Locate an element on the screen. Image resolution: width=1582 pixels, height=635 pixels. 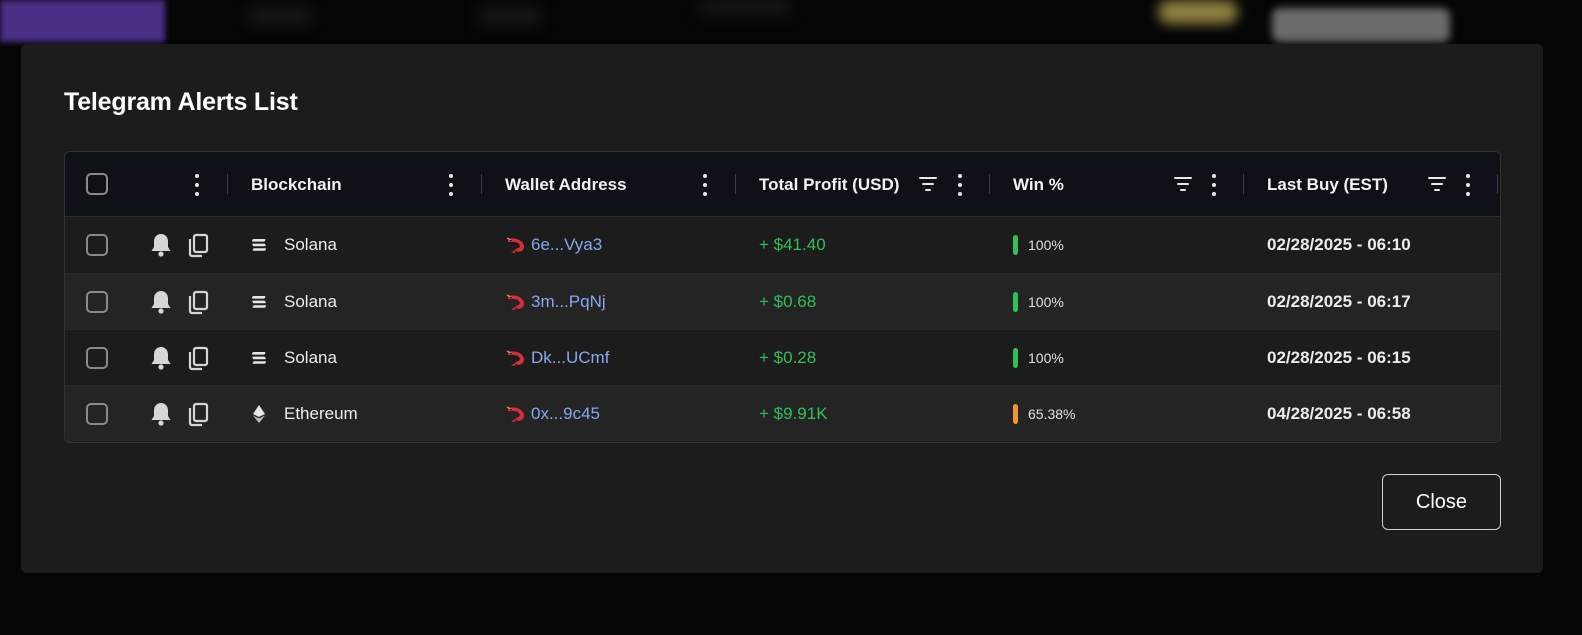
wallet-address-link: 3m...PqNj is located at coordinates (568, 302).